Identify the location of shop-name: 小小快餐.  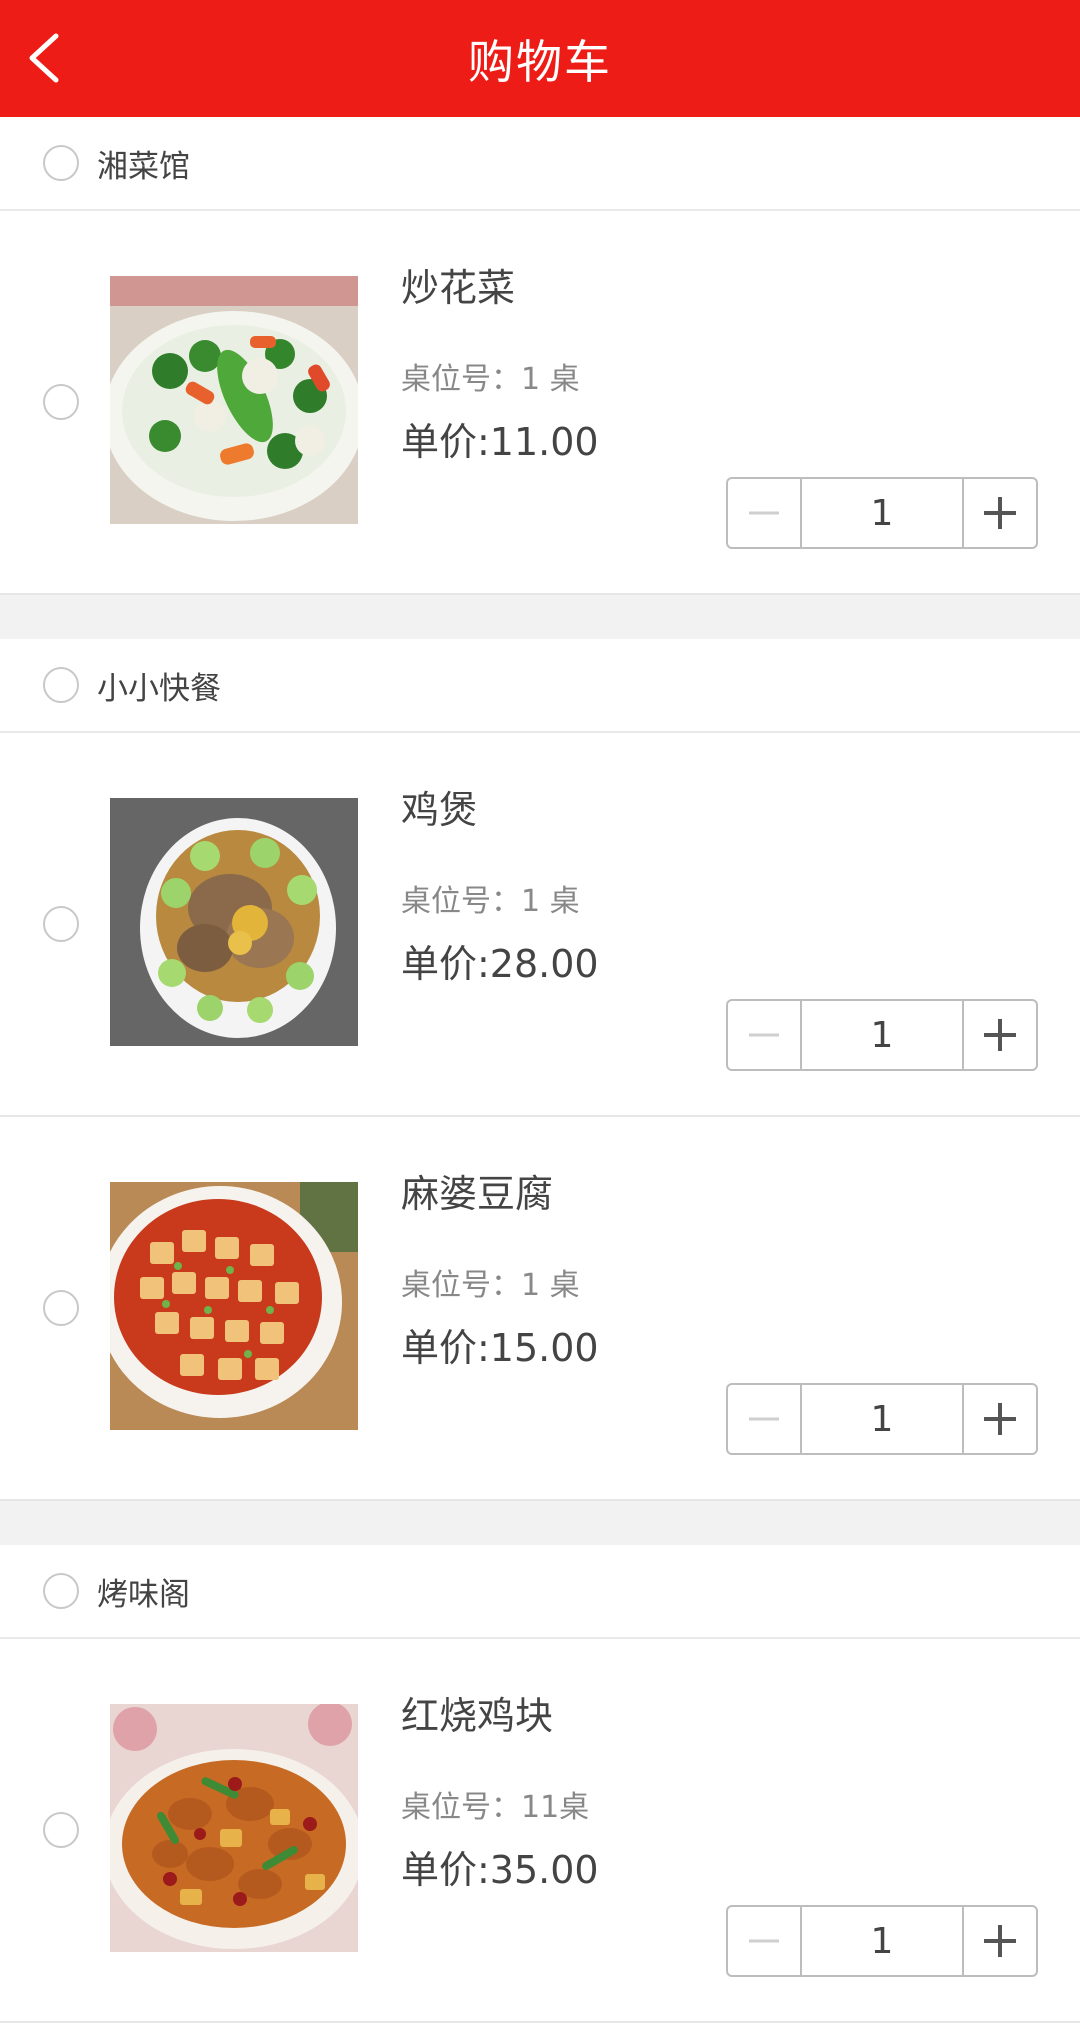
(159, 688).